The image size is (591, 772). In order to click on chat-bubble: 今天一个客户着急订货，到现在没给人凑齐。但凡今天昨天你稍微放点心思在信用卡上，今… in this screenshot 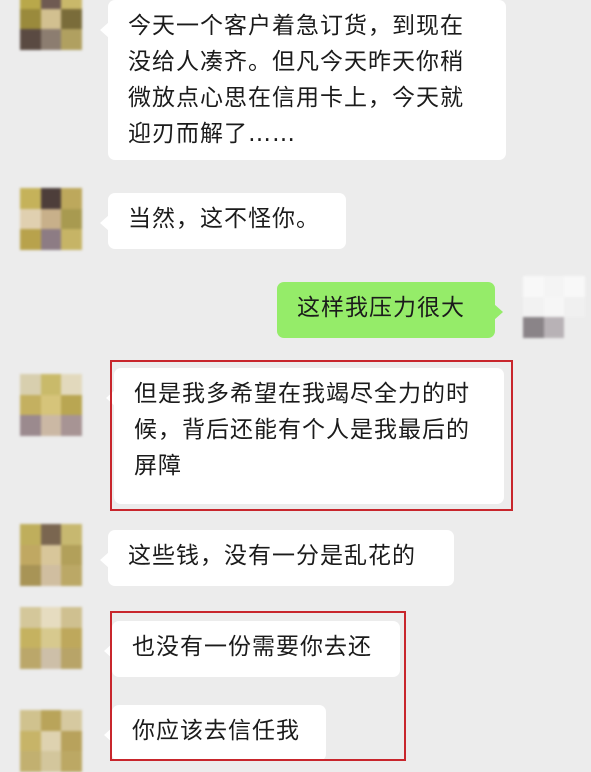, I will do `click(303, 80)`.